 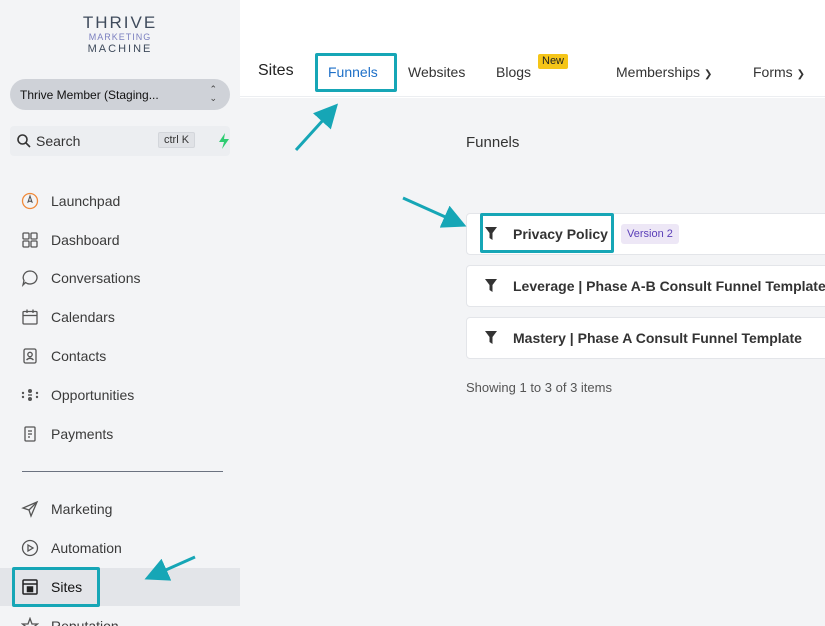 I want to click on tab-memberships: Memberships ❯, so click(x=664, y=72).